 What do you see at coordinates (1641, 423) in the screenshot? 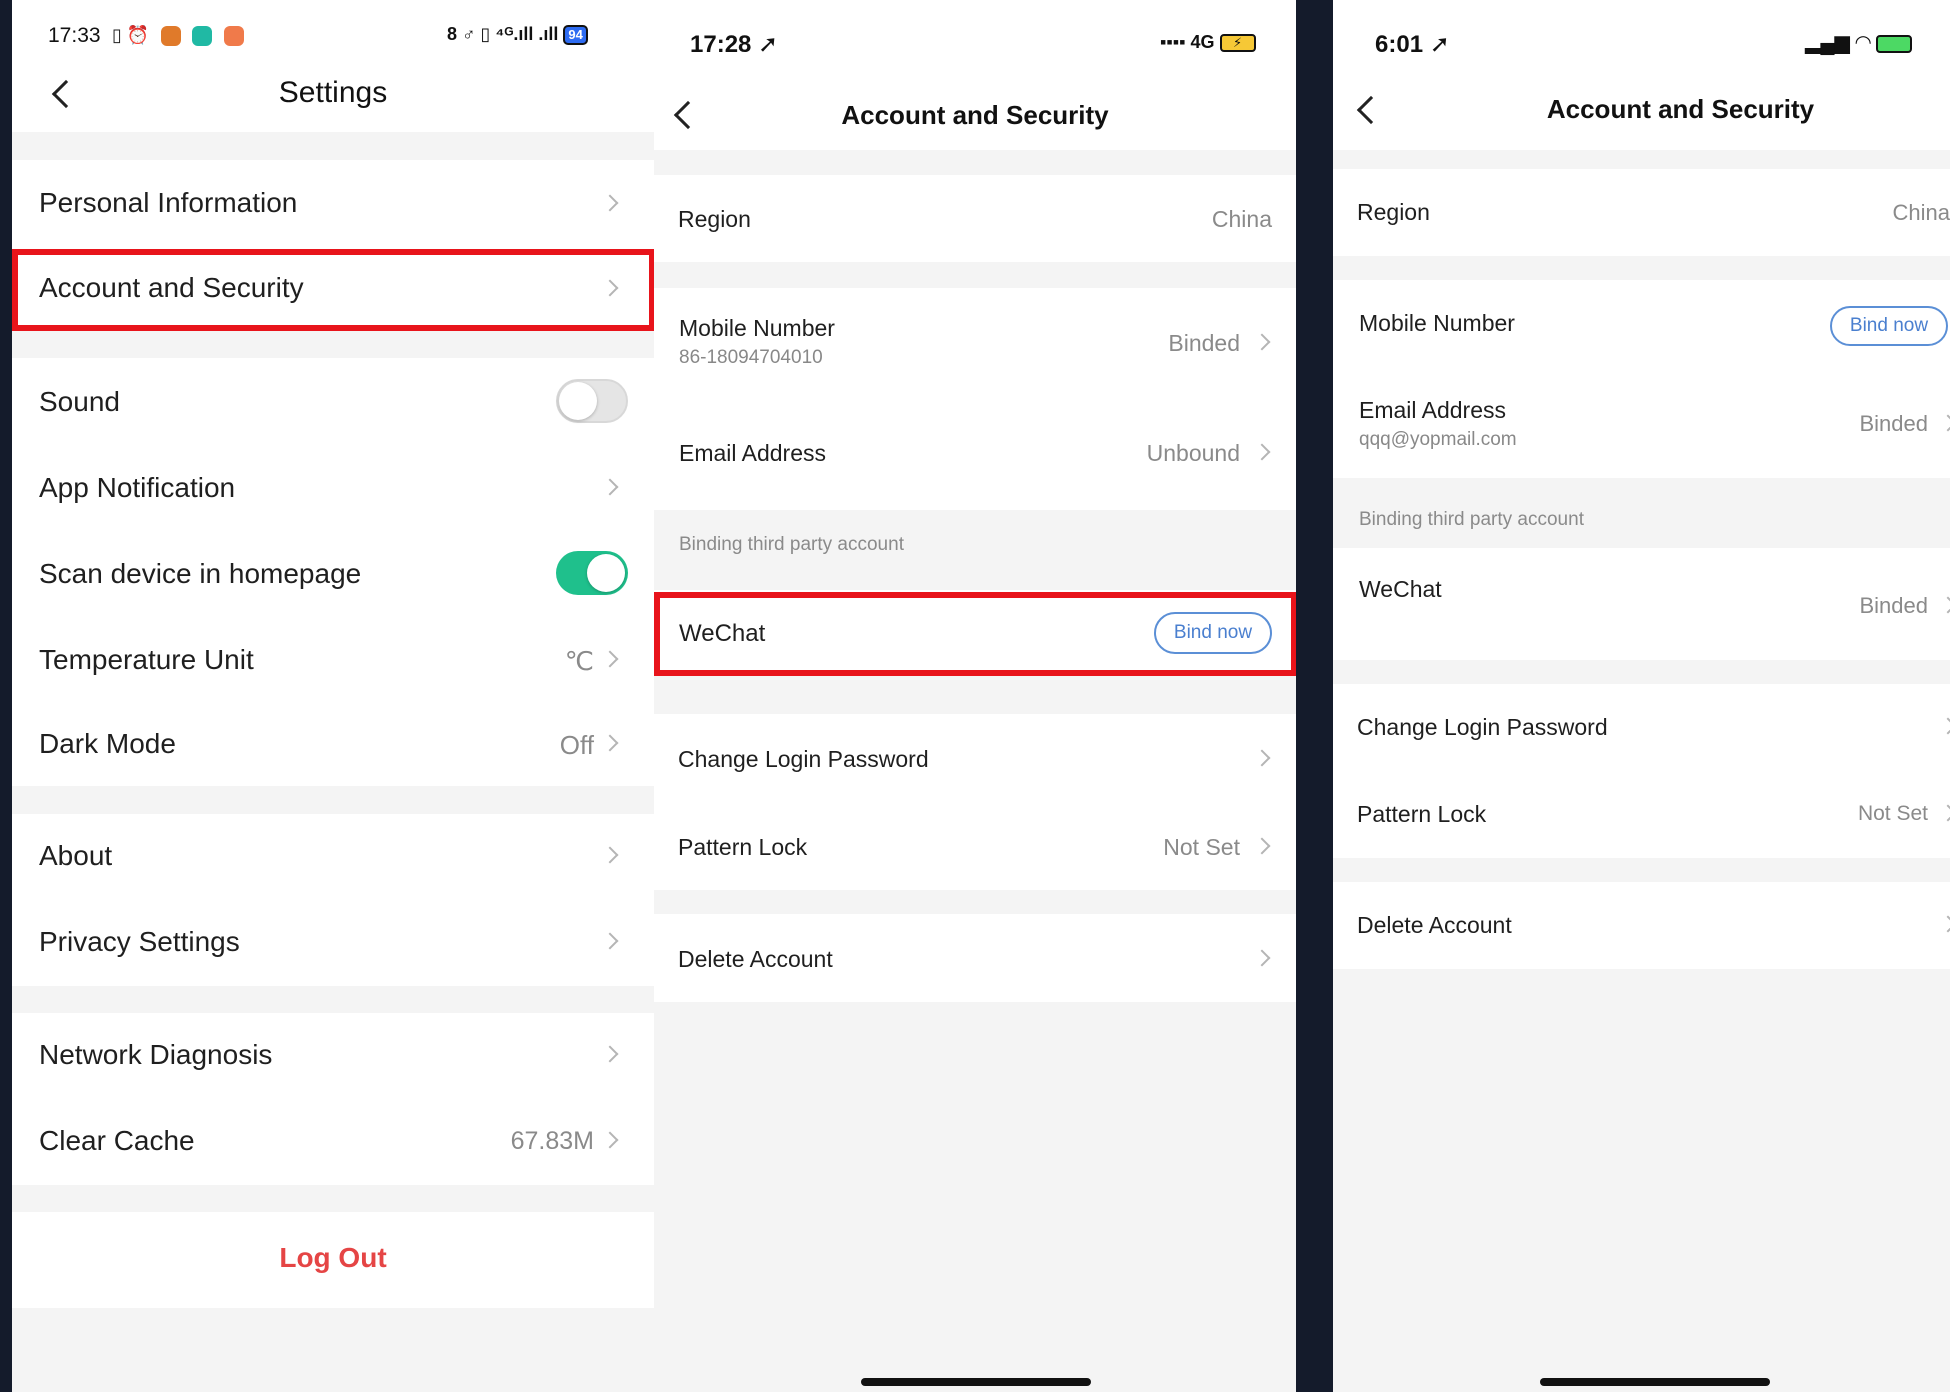
I see `row-email-address: Email Address qqq@yopmail.com Binded` at bounding box center [1641, 423].